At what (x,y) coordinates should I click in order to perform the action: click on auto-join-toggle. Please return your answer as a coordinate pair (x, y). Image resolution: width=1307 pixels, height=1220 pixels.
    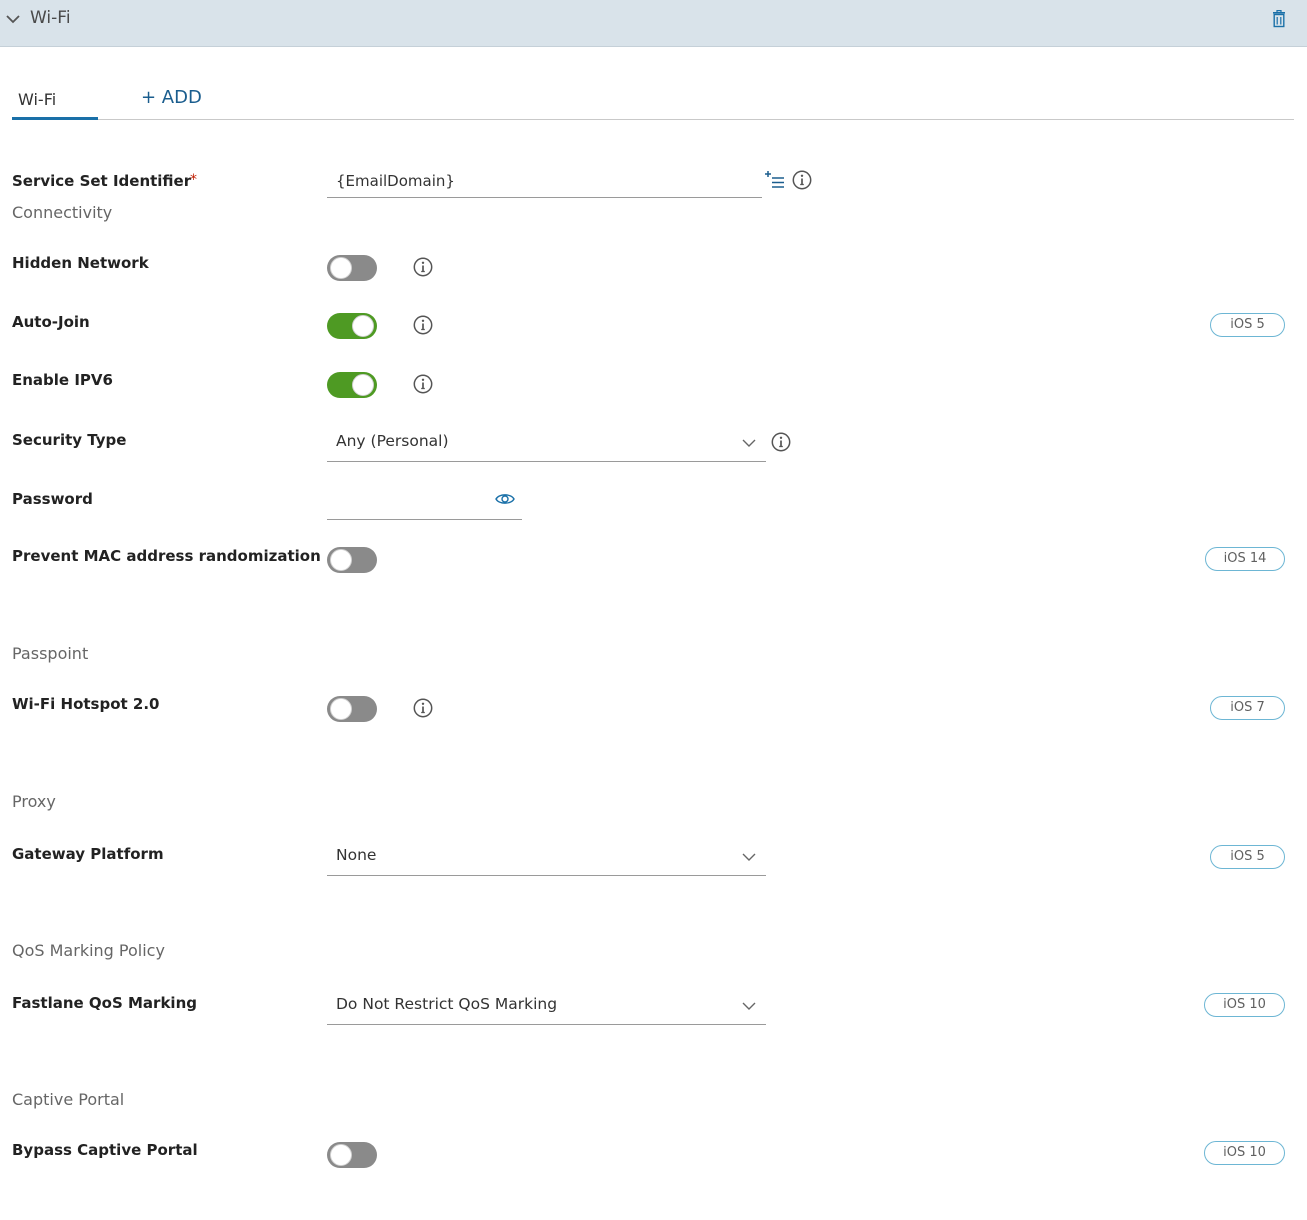
    Looking at the image, I should click on (352, 326).